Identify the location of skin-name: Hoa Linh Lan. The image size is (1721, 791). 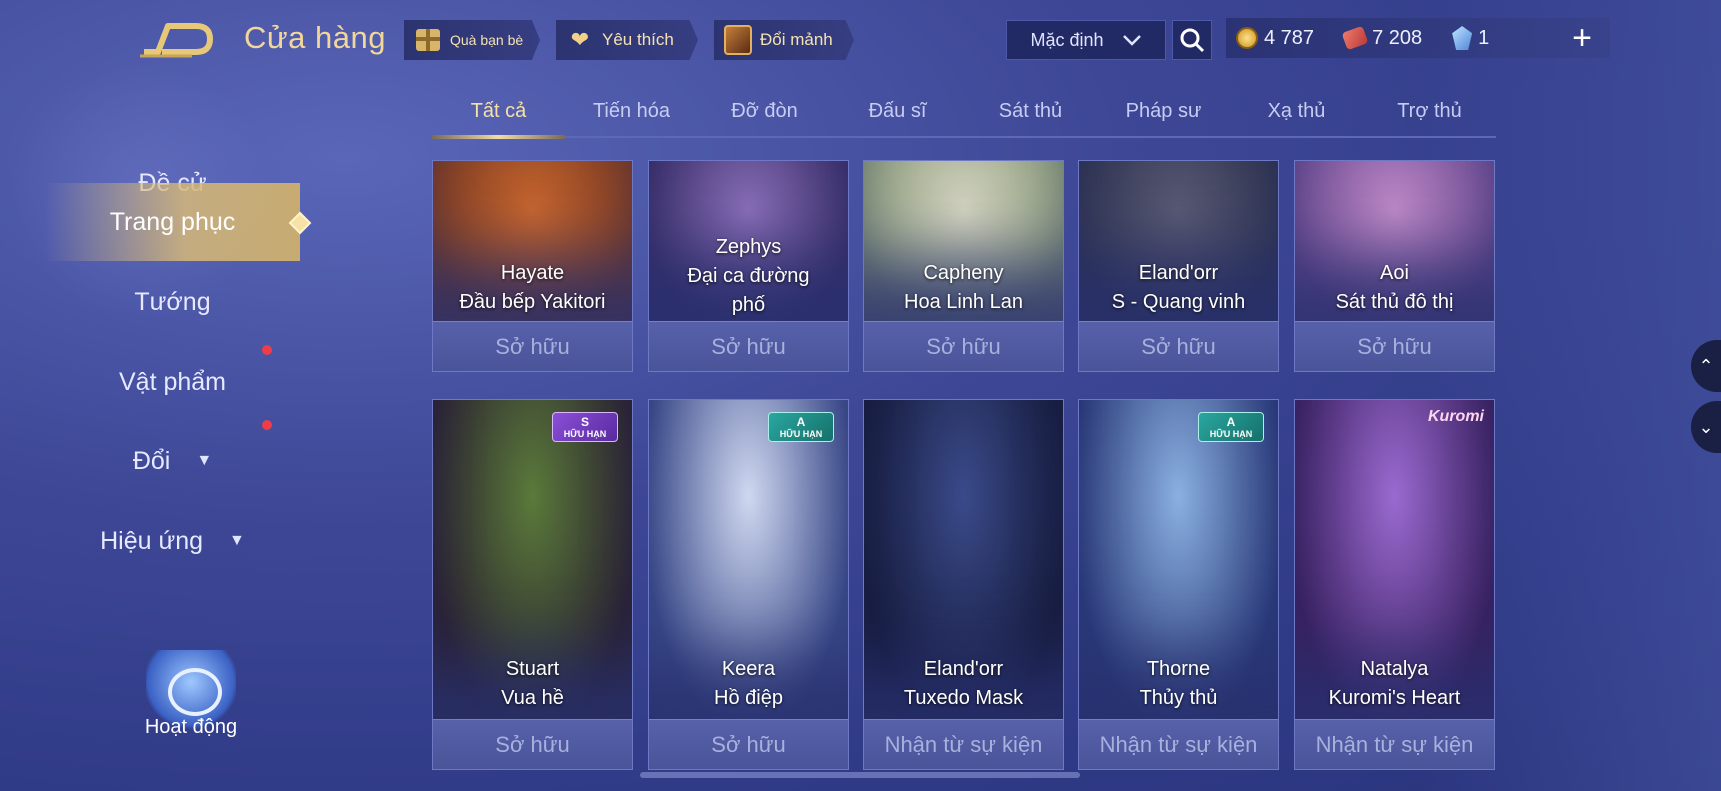
(963, 302).